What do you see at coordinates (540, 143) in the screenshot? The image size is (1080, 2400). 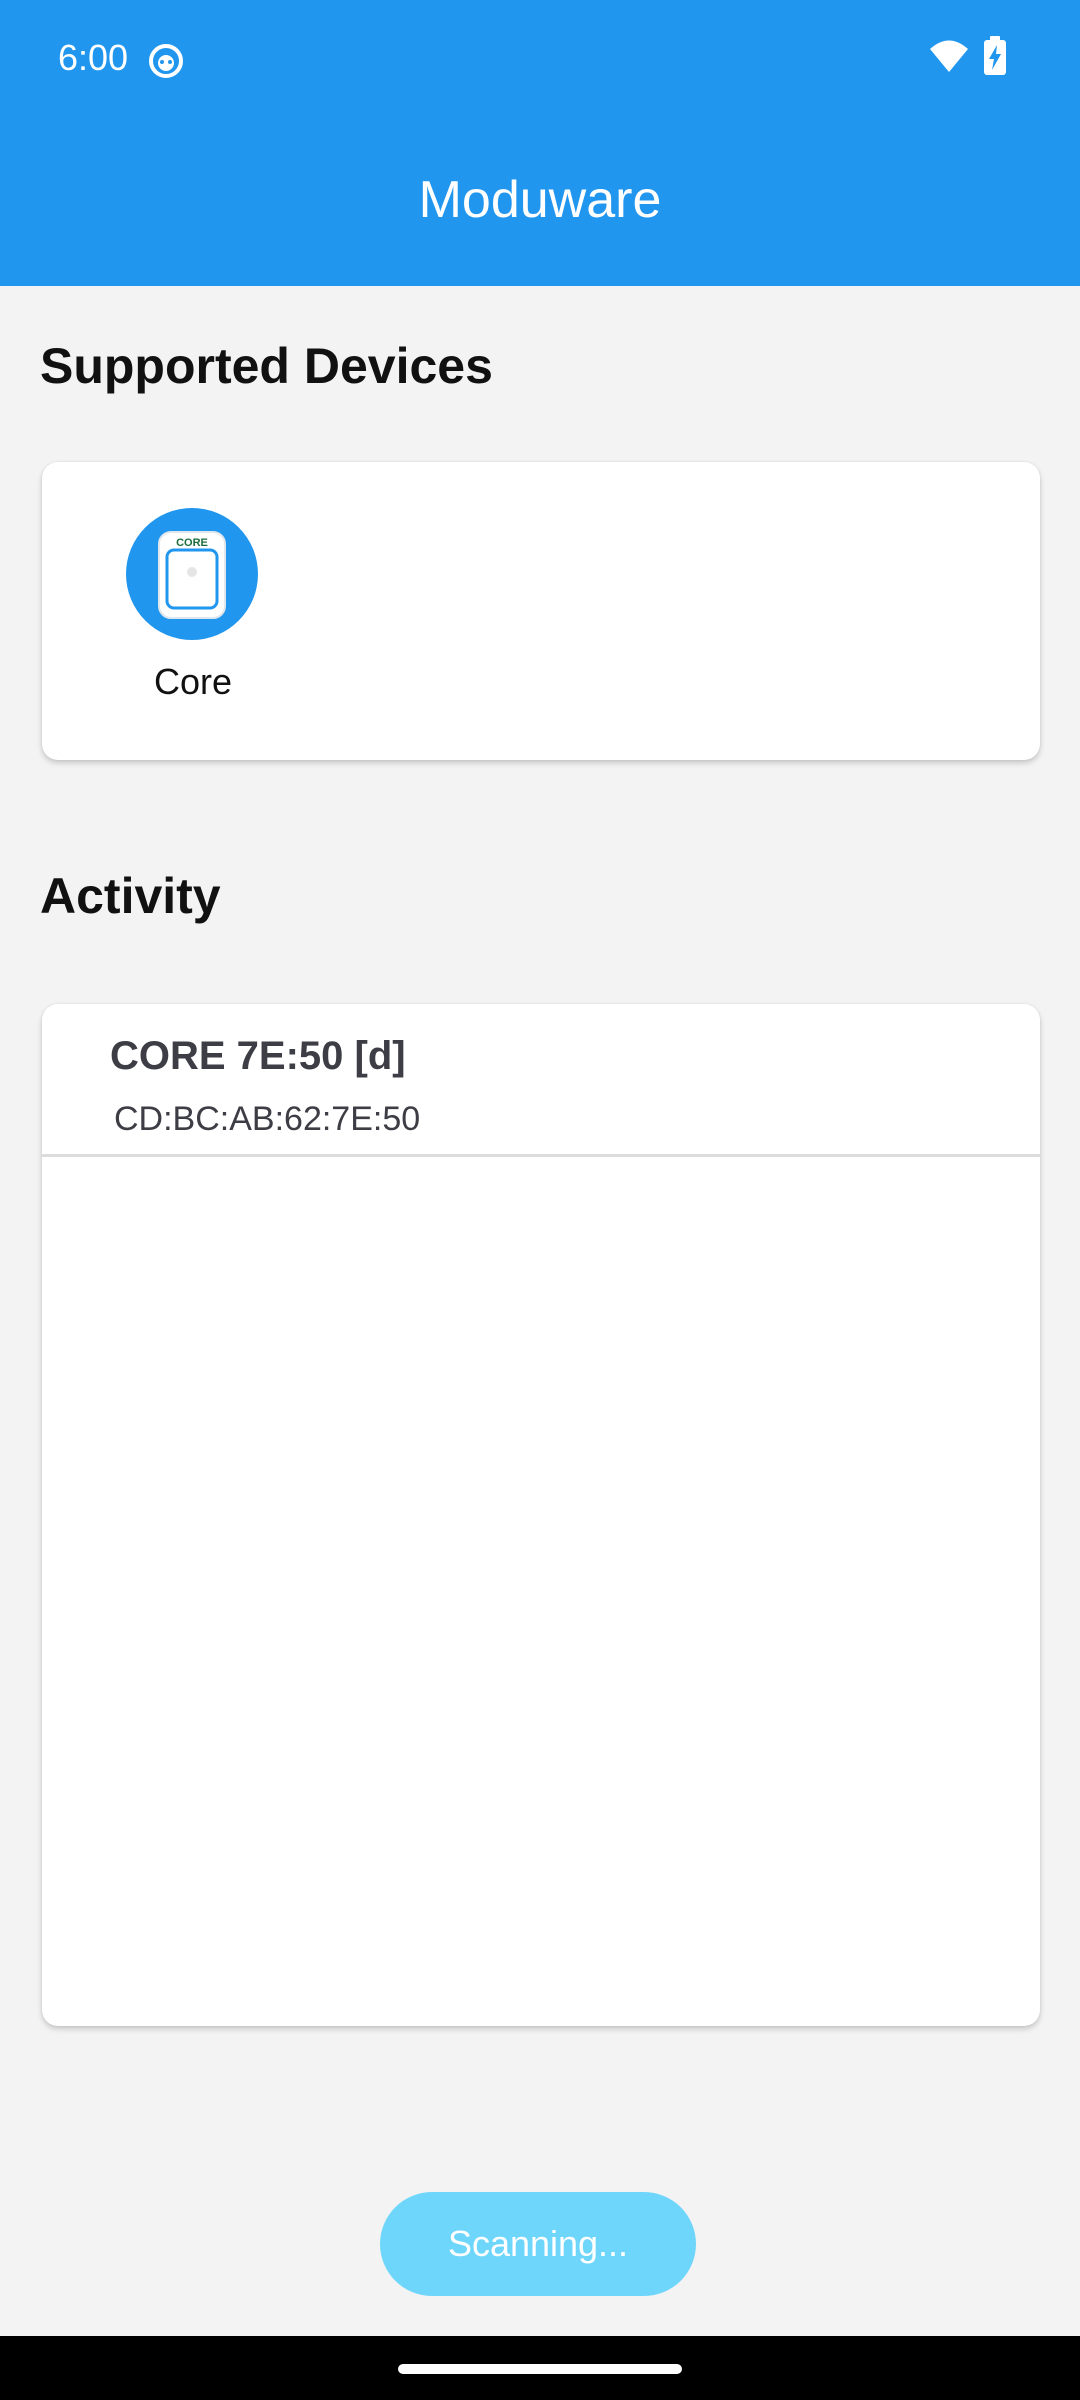 I see `app-bar: 6:00 Moduware` at bounding box center [540, 143].